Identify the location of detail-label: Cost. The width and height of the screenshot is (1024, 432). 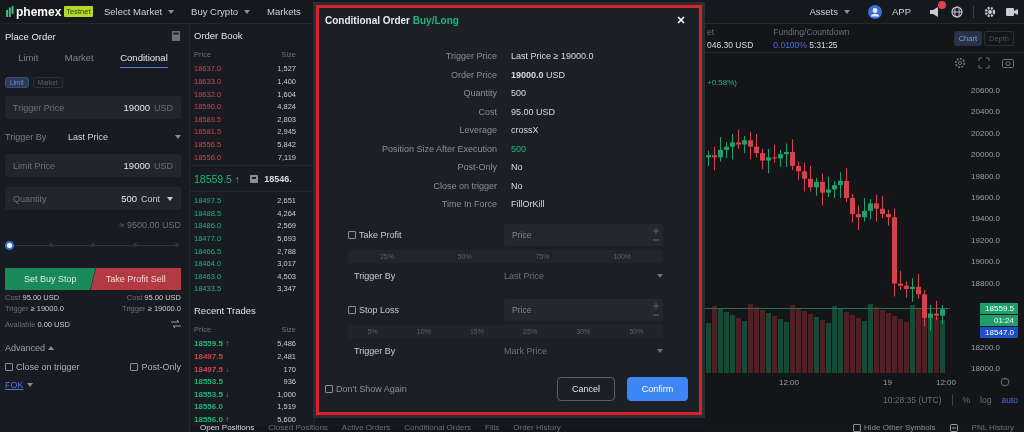
(487, 112).